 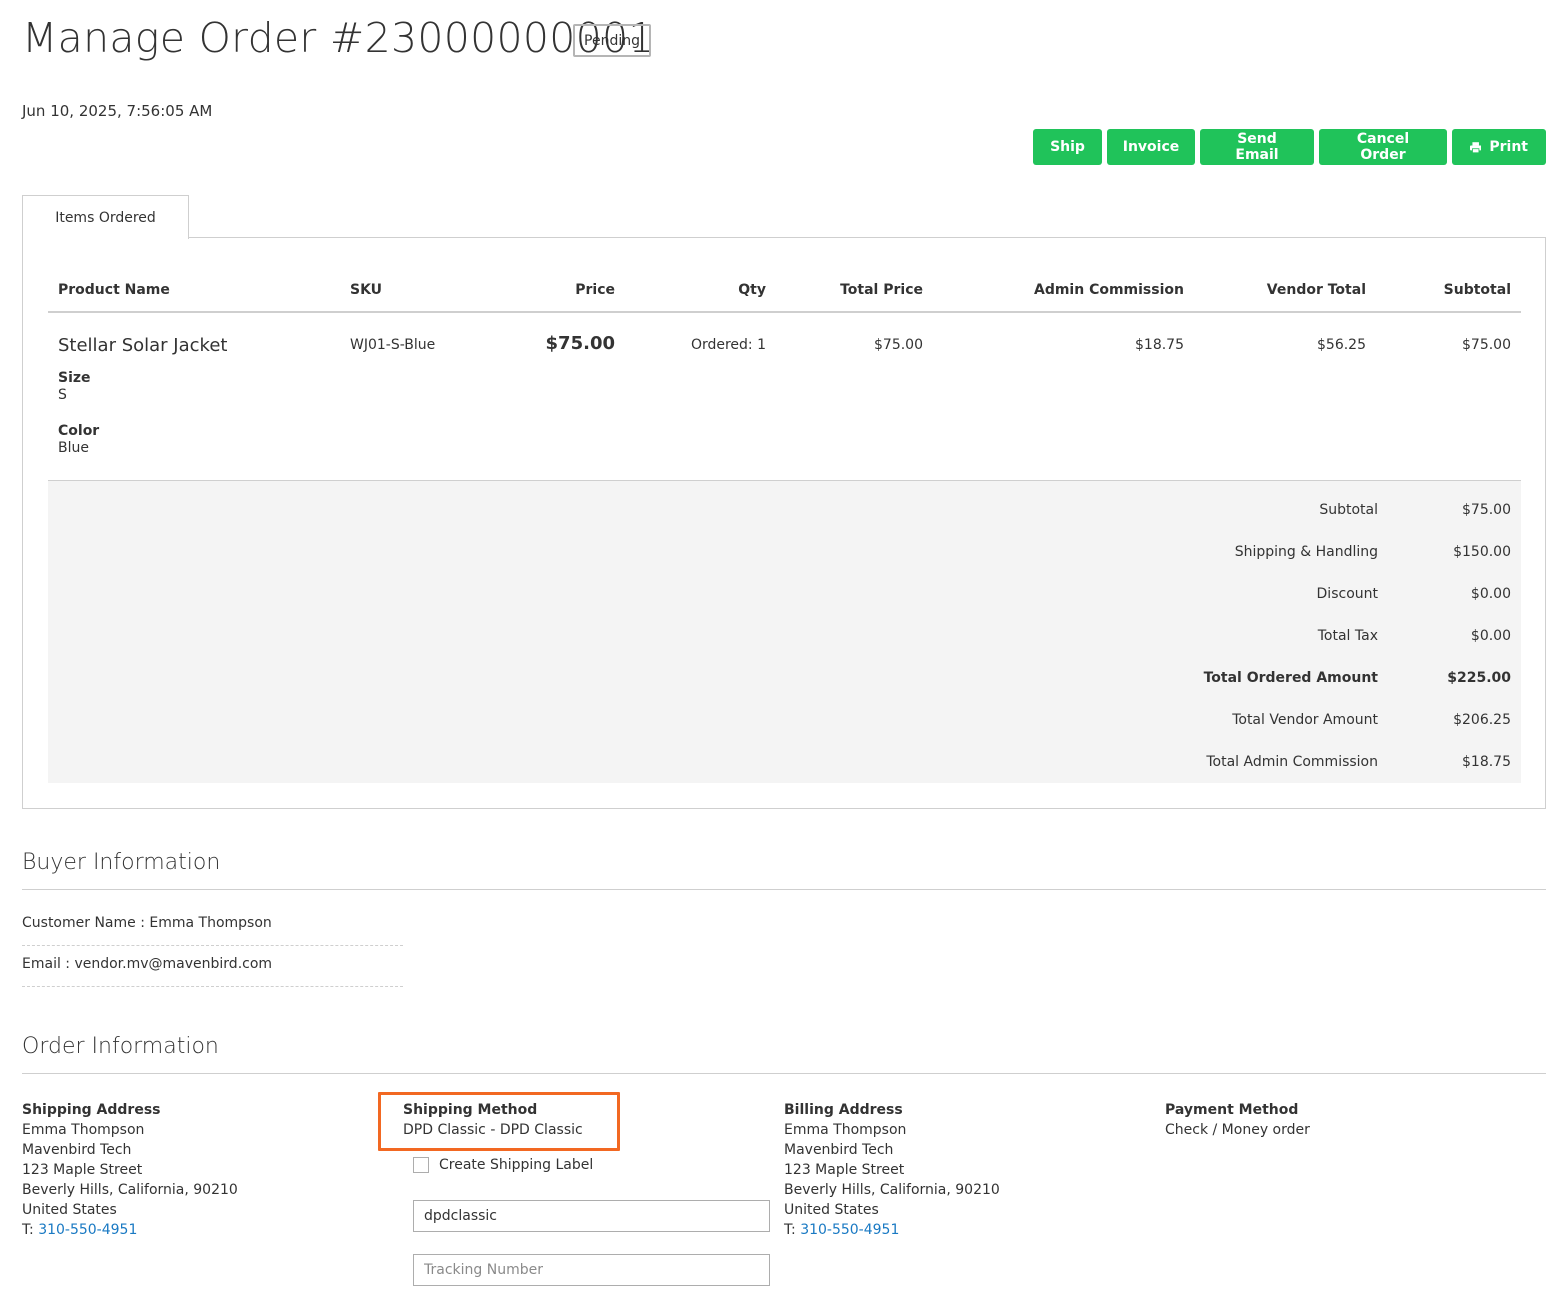 I want to click on column-header: Admin Commission, so click(x=1063, y=290).